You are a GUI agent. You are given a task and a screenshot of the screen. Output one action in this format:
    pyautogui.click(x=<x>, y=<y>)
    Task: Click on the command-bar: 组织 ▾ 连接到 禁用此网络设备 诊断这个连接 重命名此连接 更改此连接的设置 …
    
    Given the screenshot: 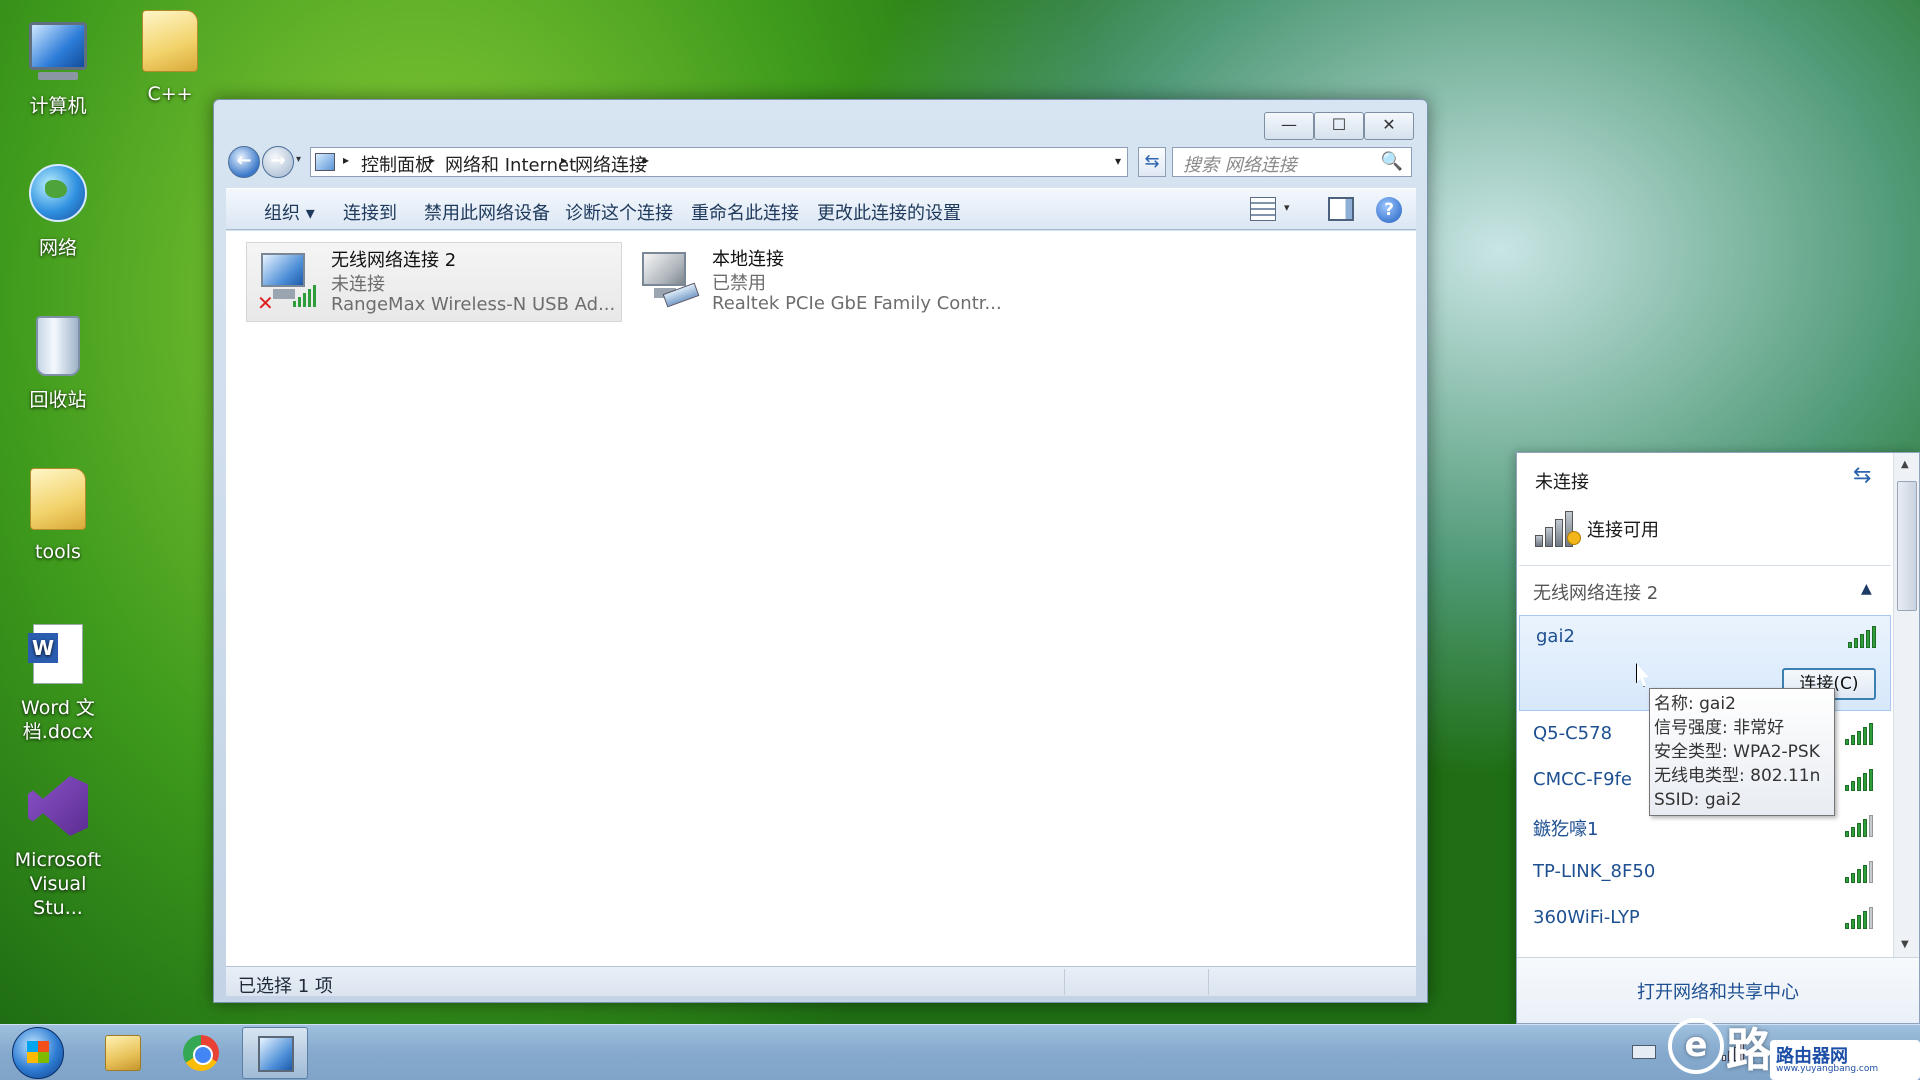 What is the action you would take?
    pyautogui.click(x=821, y=209)
    